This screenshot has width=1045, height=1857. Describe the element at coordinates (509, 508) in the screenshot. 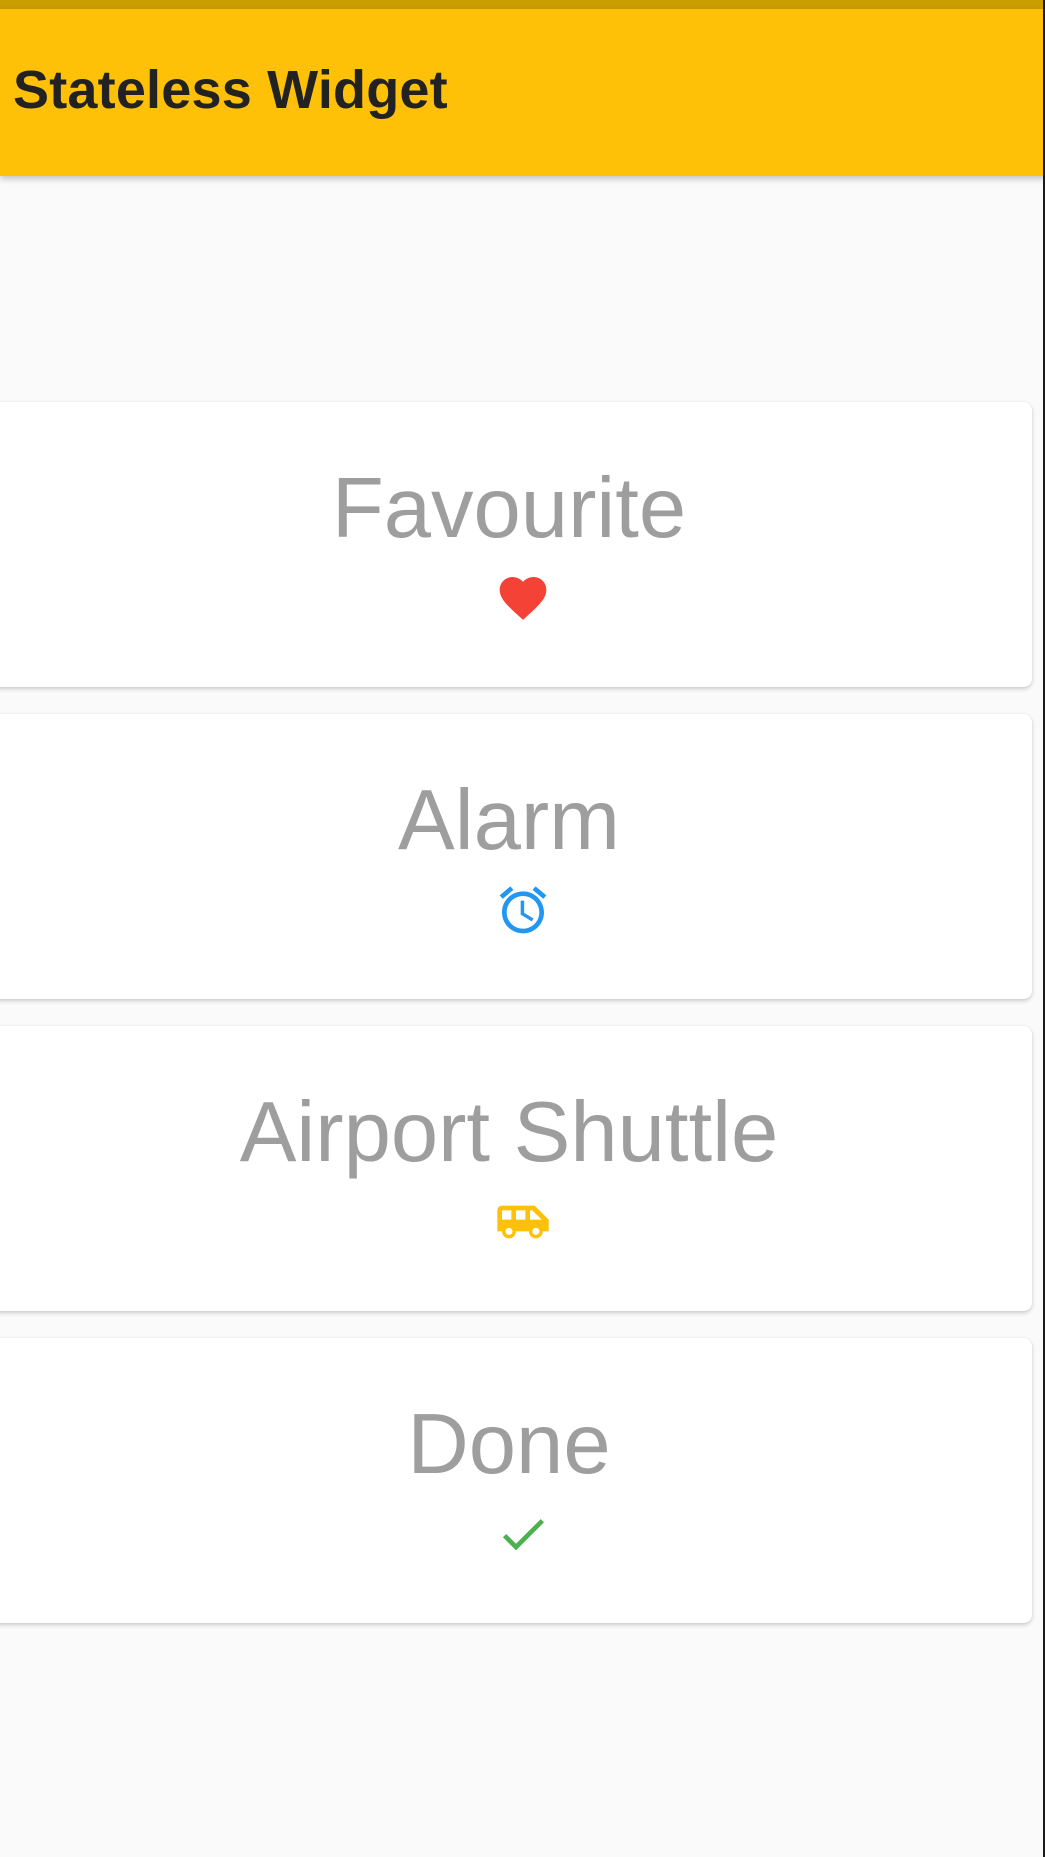

I see `card-label: Favourite` at that location.